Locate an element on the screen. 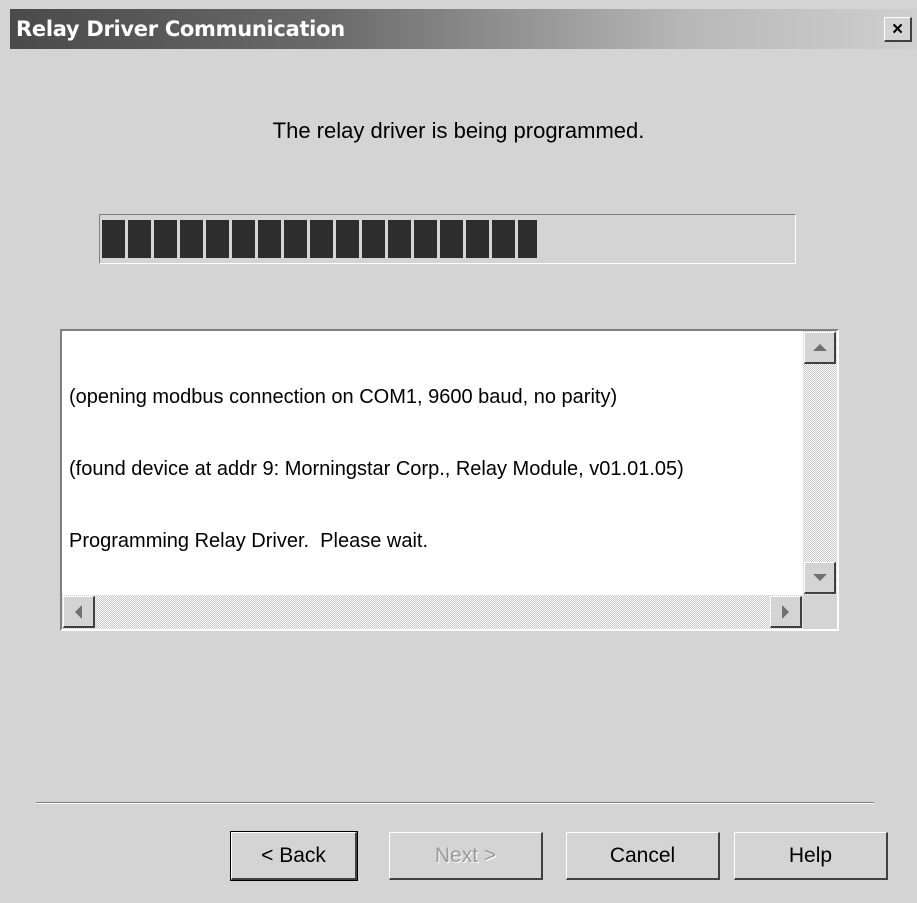 The width and height of the screenshot is (917, 903). arrow-left-icon is located at coordinates (78, 611).